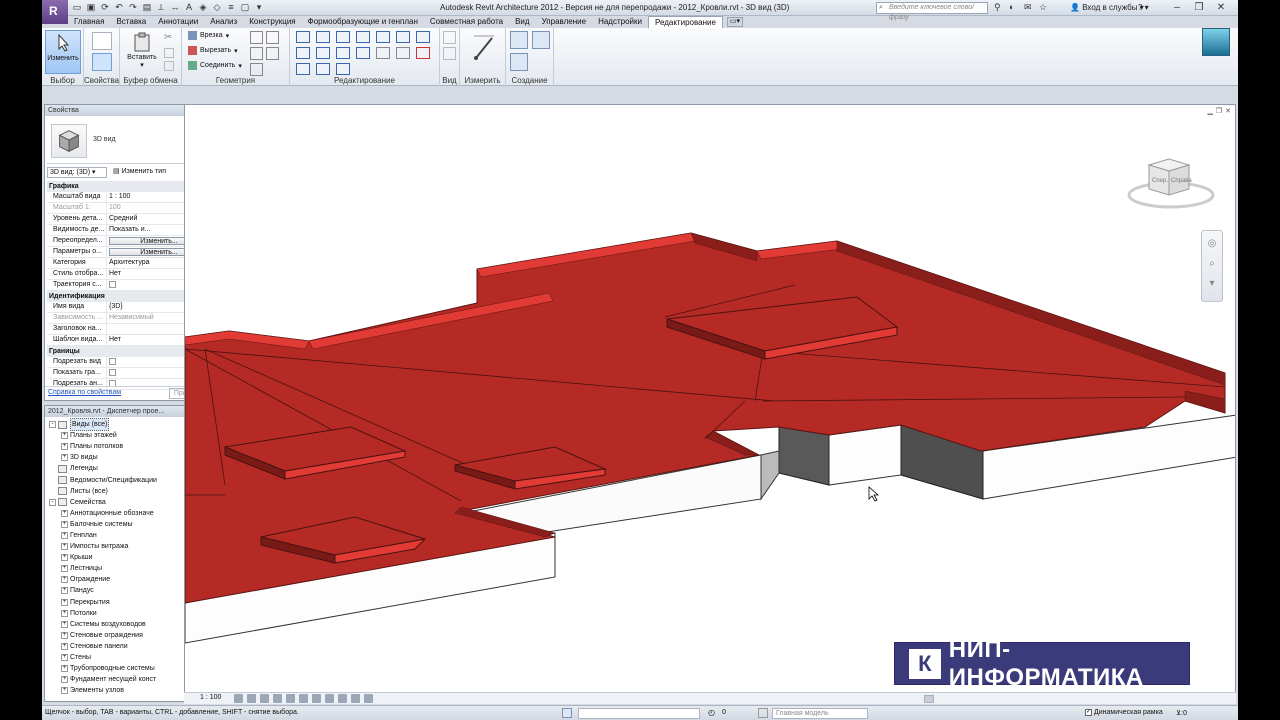 The width and height of the screenshot is (1280, 720). I want to click on switch-windows-icon: ▾, so click(259, 7).